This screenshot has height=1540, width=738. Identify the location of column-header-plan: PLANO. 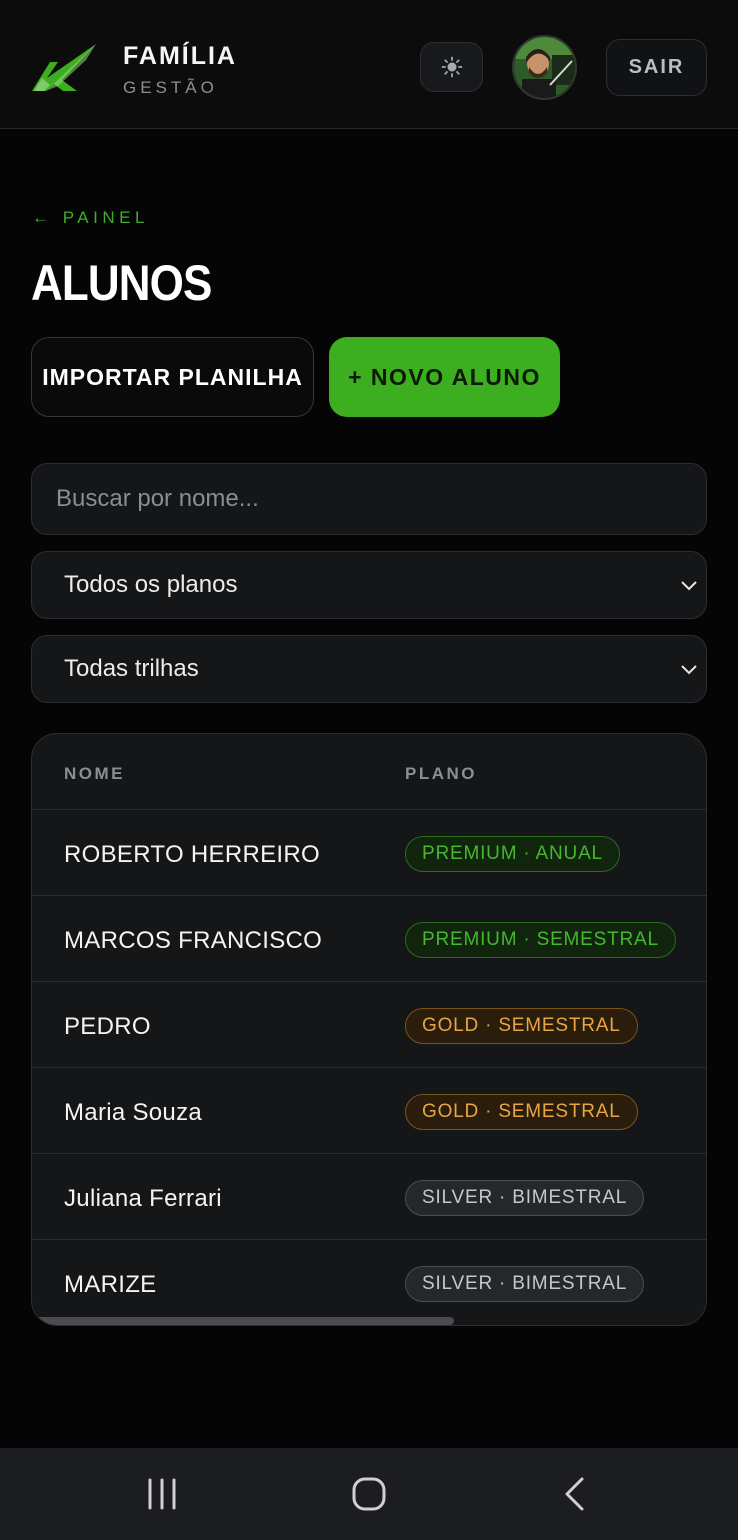
(441, 773).